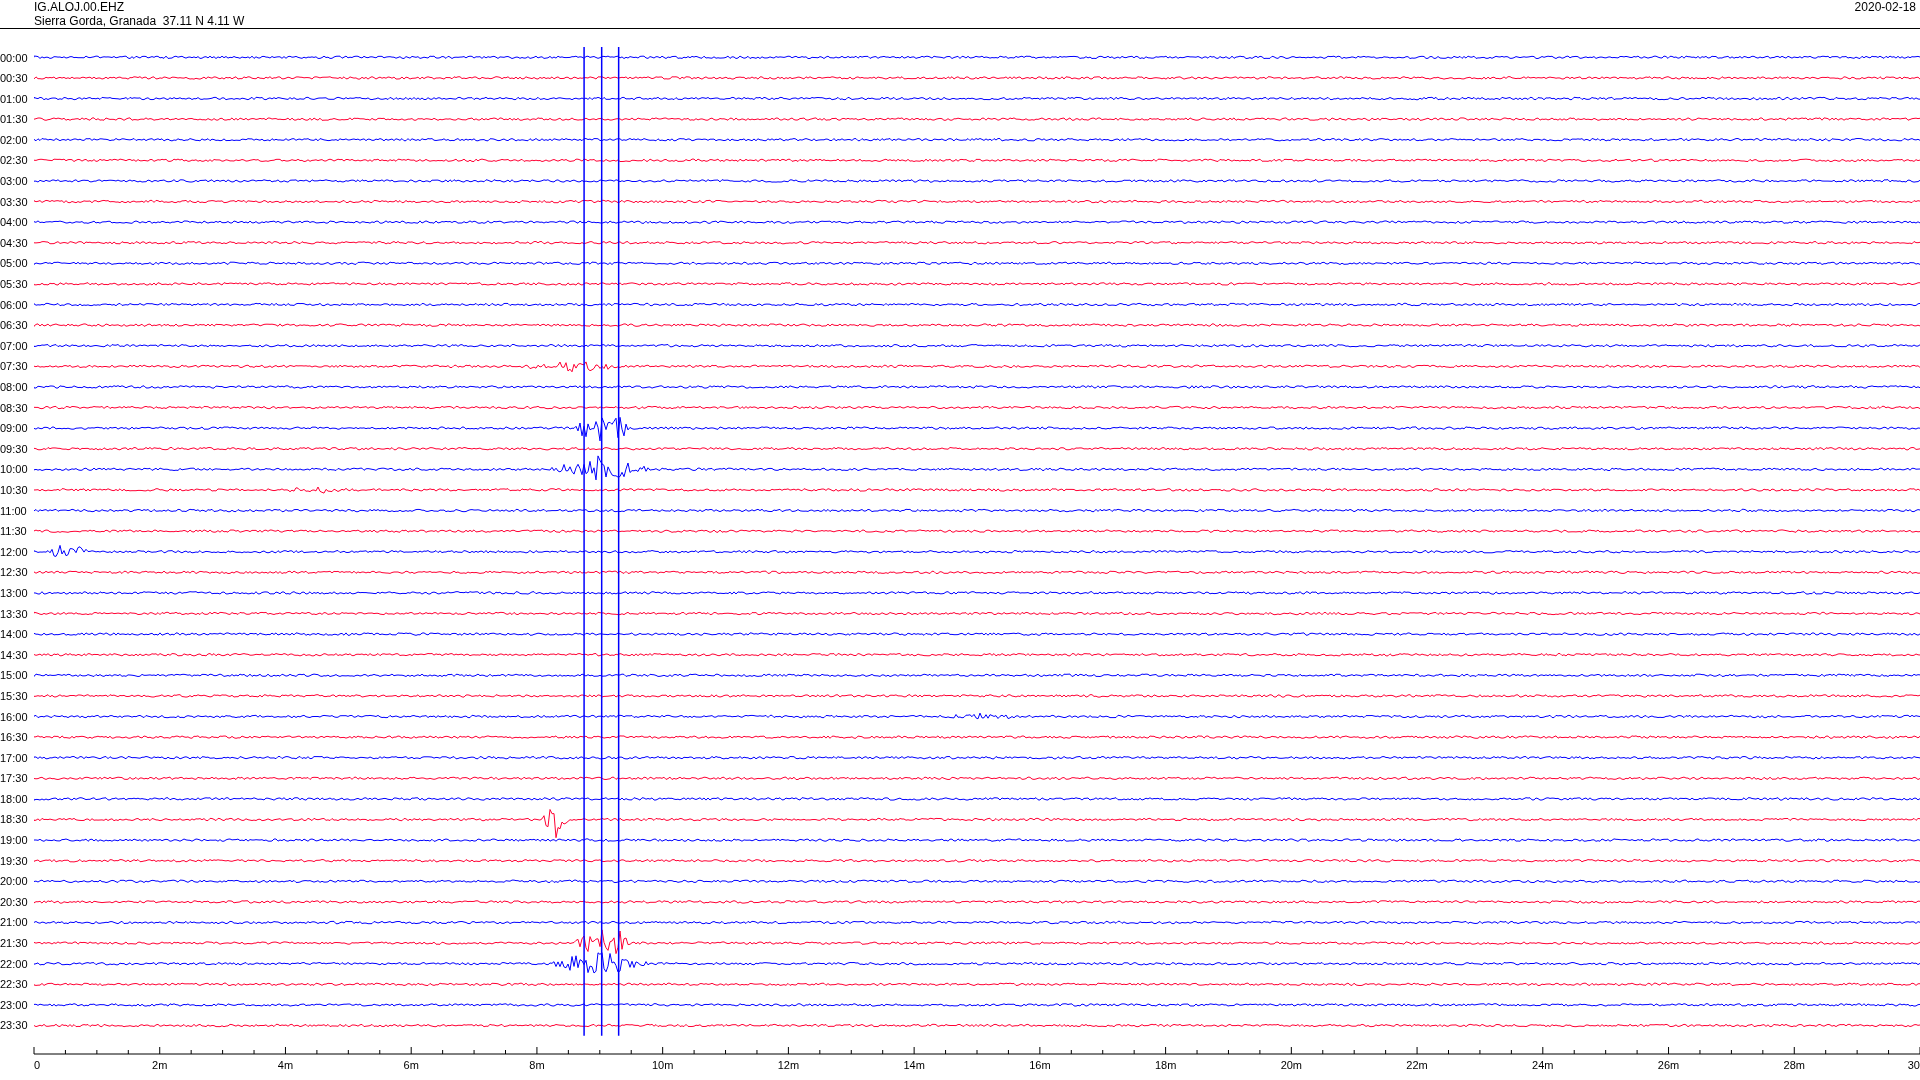  Describe the element at coordinates (537, 1065) in the screenshot. I see `tick-label: 8m` at that location.